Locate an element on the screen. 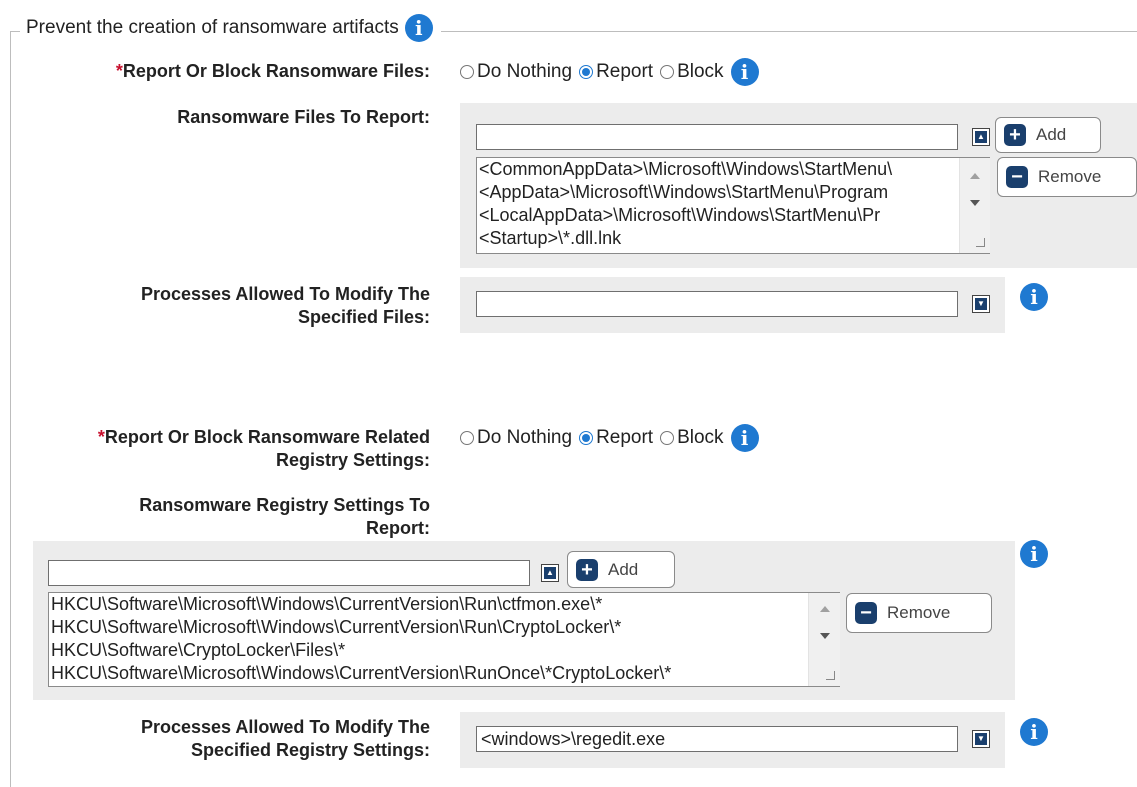 The image size is (1137, 787). report-files-label-text: Report Or Block Ransomware Files: is located at coordinates (276, 71).